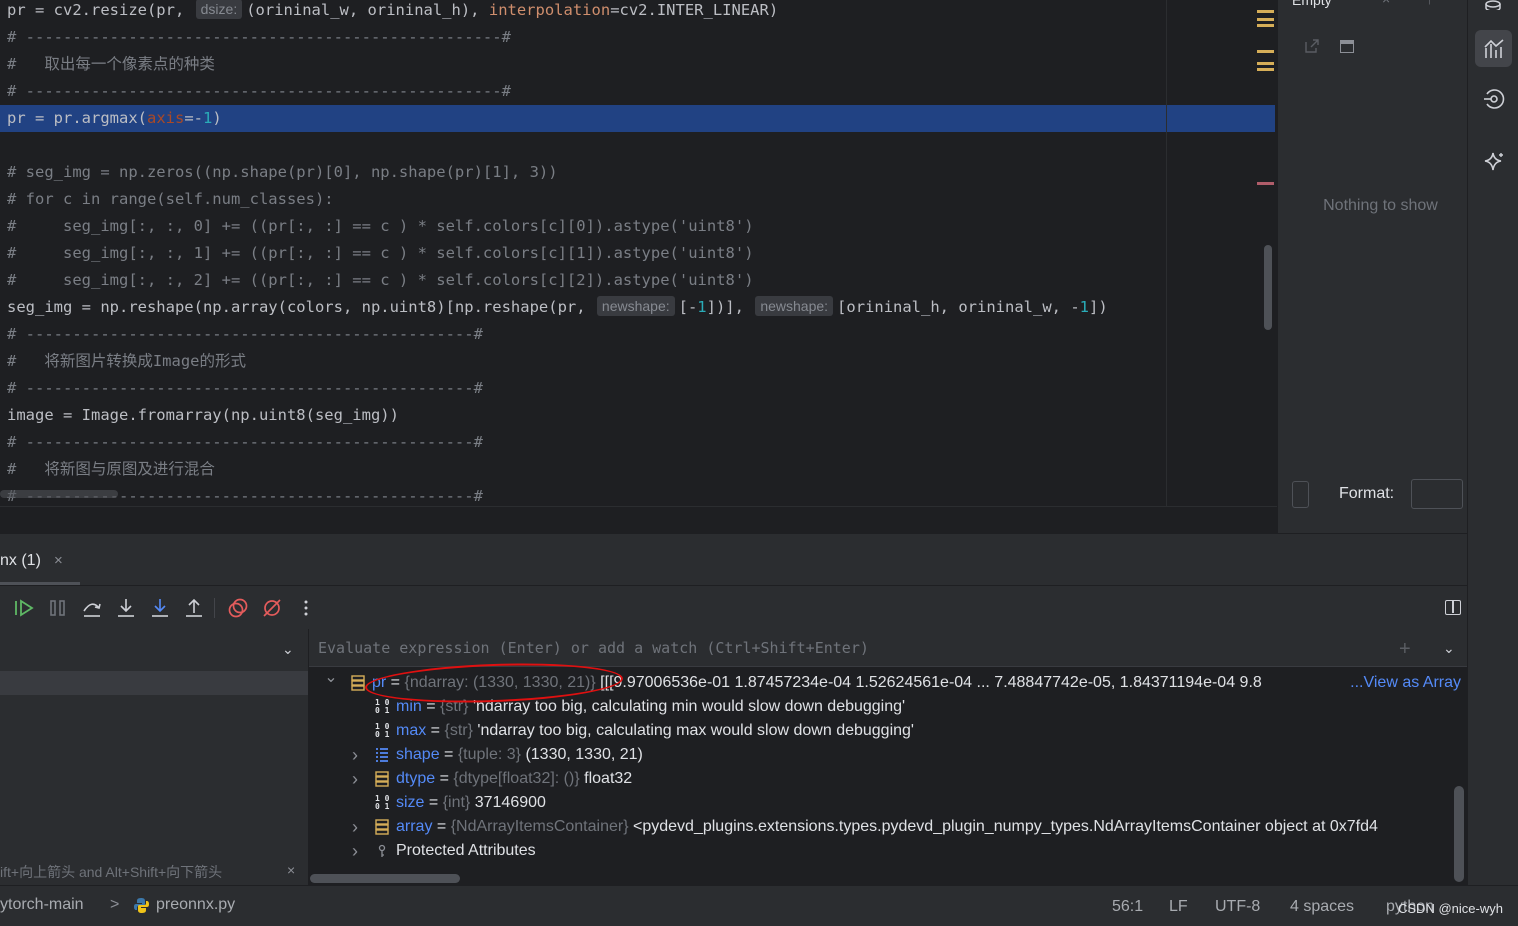 This screenshot has height=926, width=1518. I want to click on database-button, so click(1493, 9).